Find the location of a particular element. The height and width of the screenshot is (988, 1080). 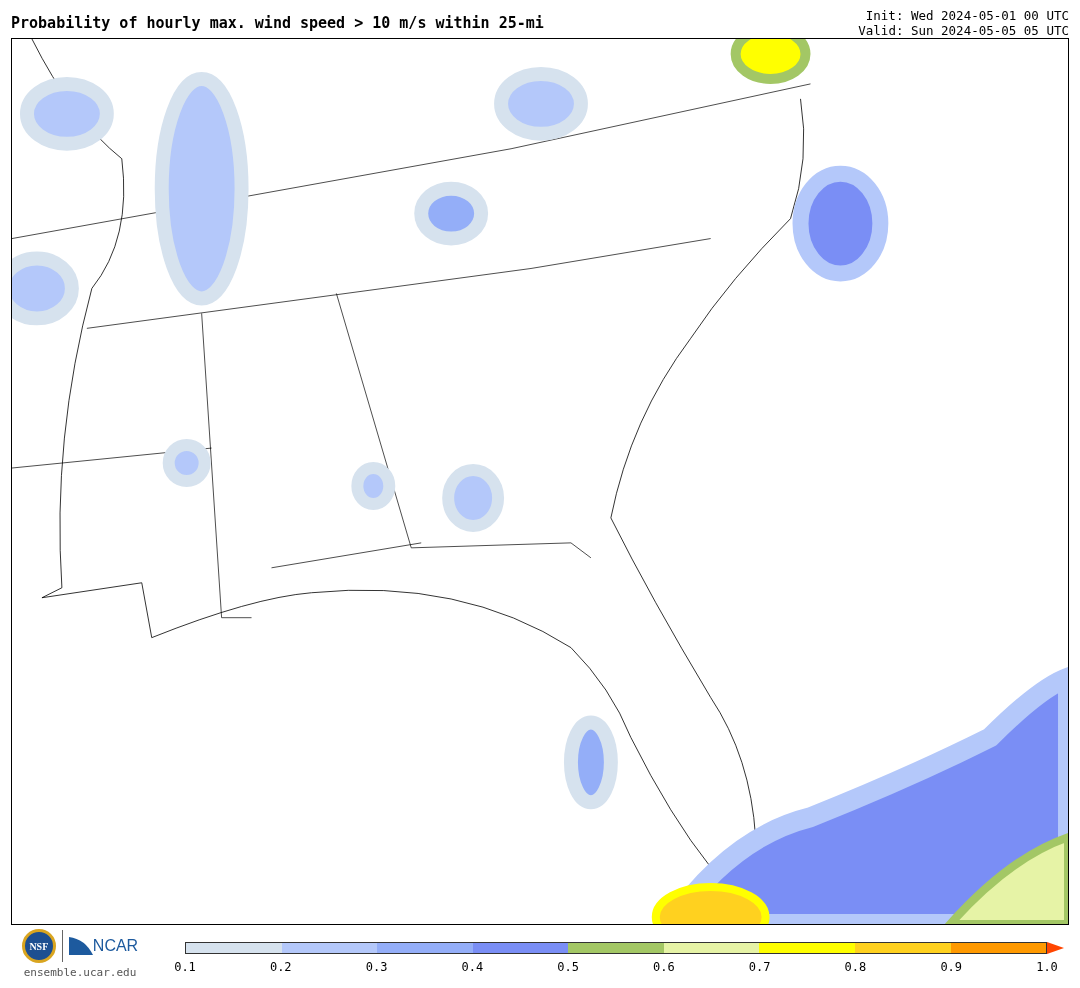

ncar-wordmark: NCAR is located at coordinates (115, 946).